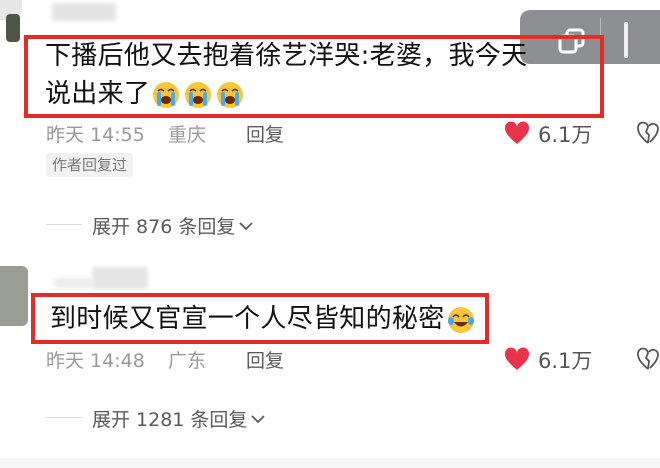 The image size is (660, 468). I want to click on author-replied-tag: 作者回复过, so click(90, 165).